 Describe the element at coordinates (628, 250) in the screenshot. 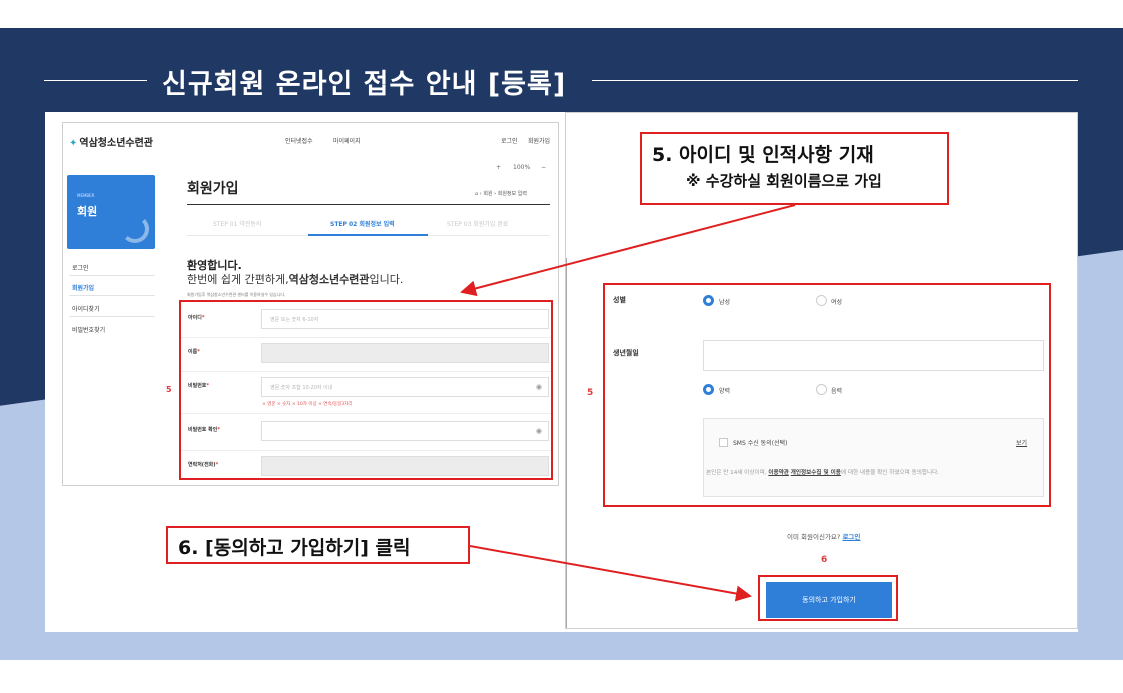

I see `arrow-to-id-fields` at that location.